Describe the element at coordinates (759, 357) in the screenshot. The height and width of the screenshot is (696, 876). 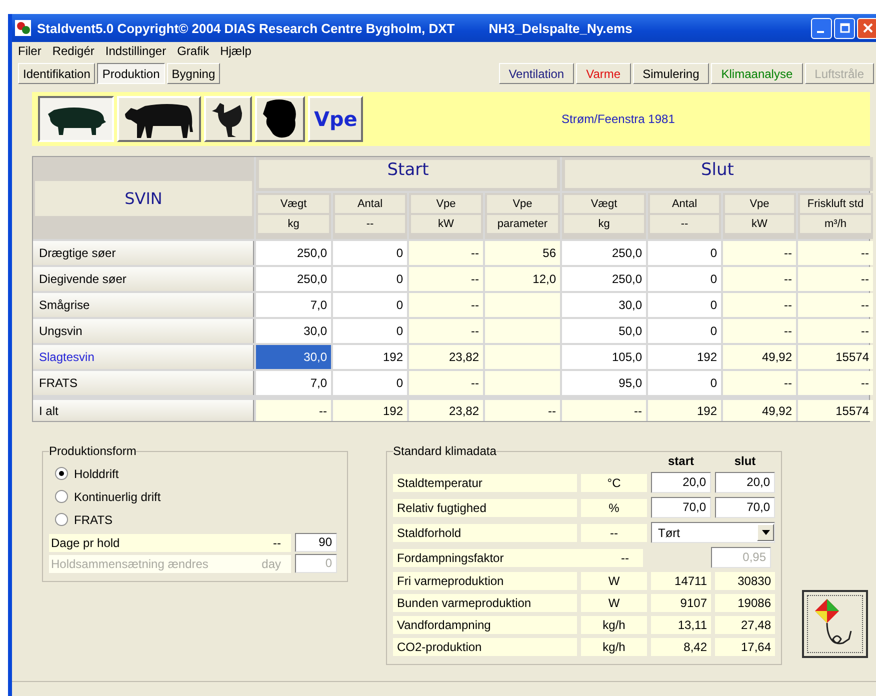
I see `table-cell: 49,92` at that location.